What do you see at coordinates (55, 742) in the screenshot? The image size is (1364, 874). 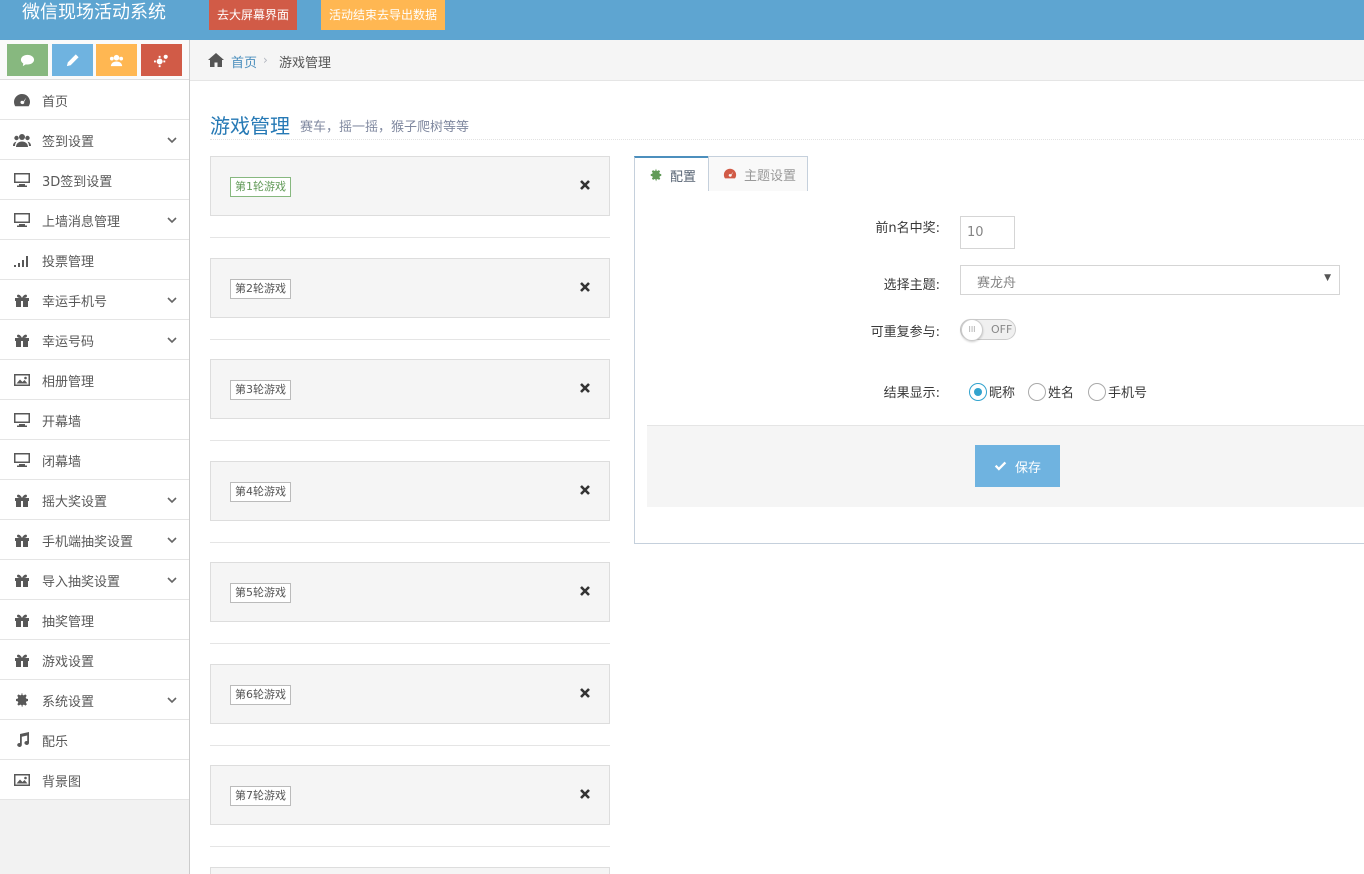 I see `sidebar-item-label: 配乐` at bounding box center [55, 742].